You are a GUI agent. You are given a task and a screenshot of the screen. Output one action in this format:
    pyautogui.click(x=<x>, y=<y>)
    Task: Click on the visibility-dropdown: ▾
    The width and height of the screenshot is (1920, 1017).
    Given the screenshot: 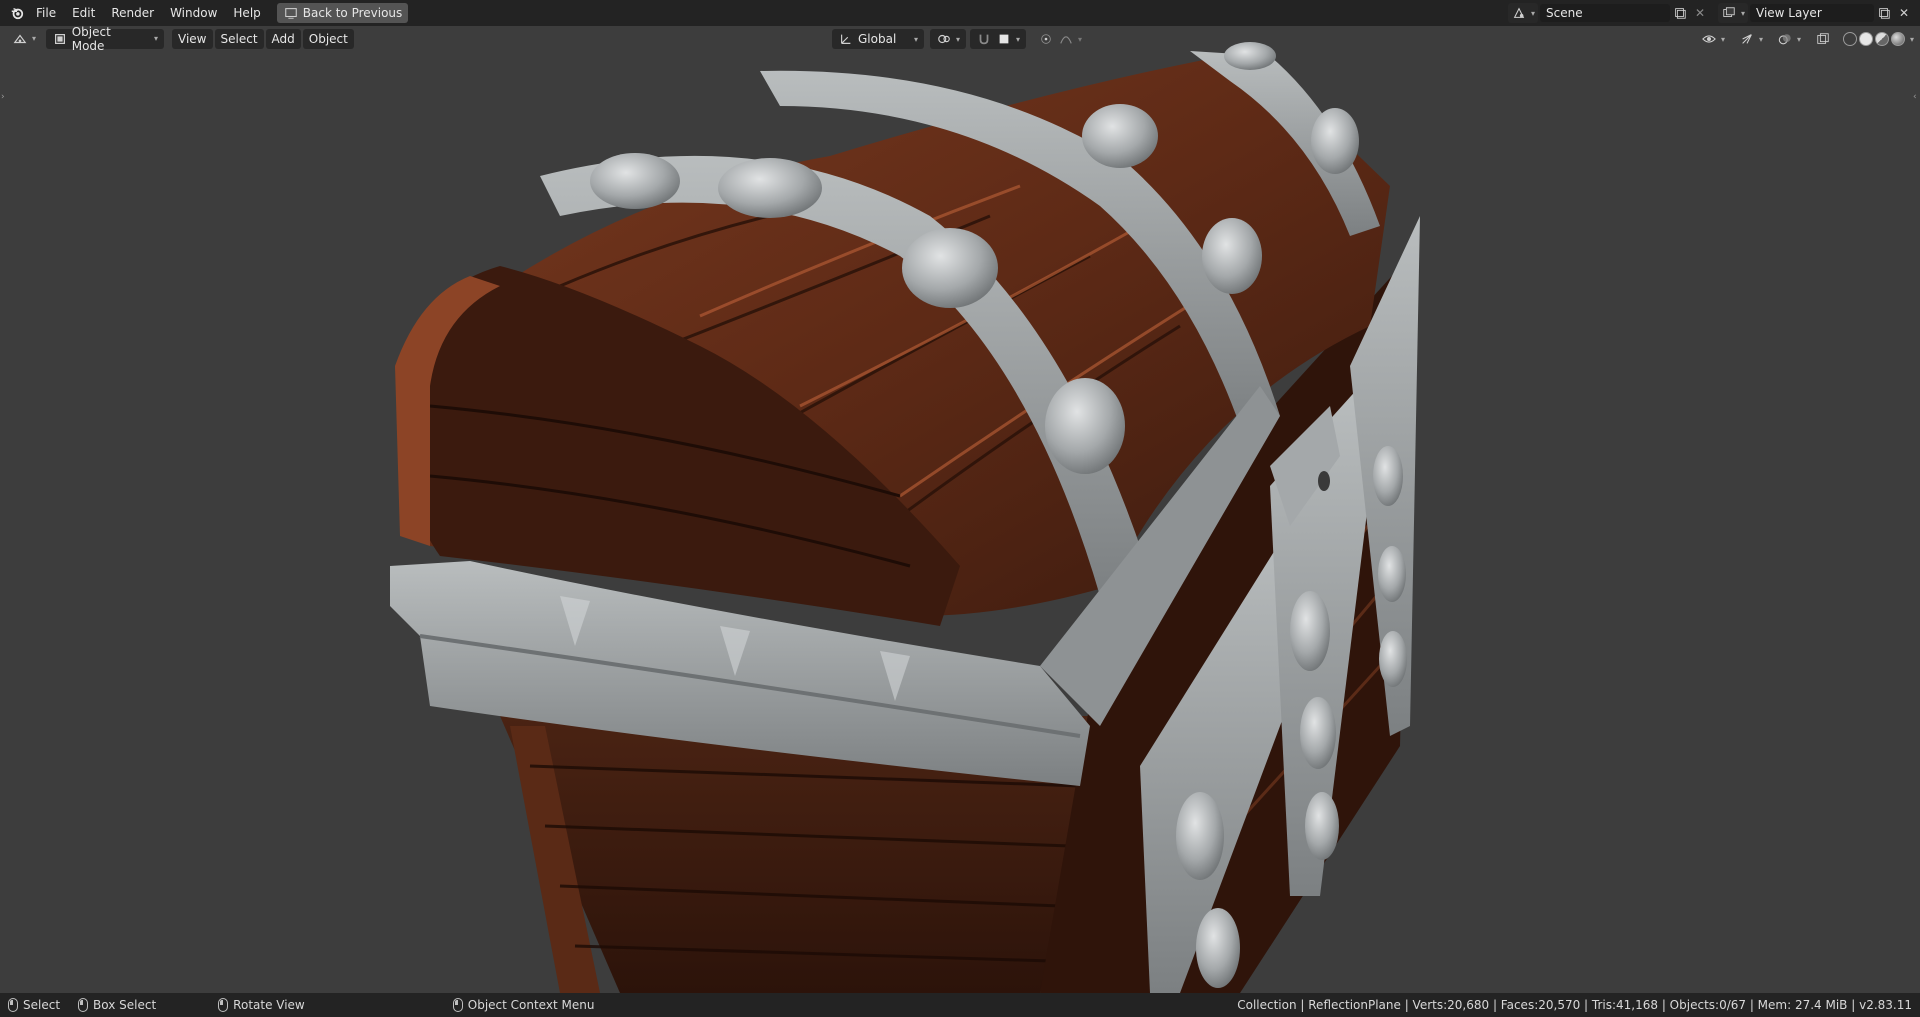 What is the action you would take?
    pyautogui.click(x=1713, y=39)
    